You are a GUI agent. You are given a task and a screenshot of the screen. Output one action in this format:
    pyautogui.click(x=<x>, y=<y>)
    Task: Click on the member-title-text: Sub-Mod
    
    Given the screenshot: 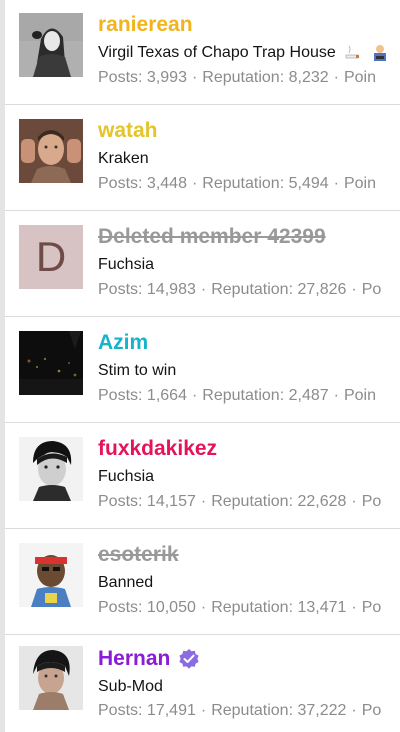 What is the action you would take?
    pyautogui.click(x=130, y=686)
    